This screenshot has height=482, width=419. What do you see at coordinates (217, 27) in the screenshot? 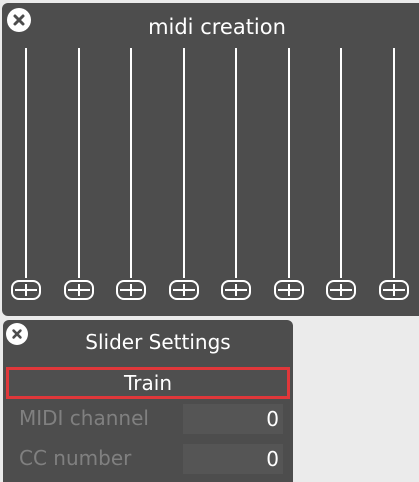
I see `panel-title: midi creation` at bounding box center [217, 27].